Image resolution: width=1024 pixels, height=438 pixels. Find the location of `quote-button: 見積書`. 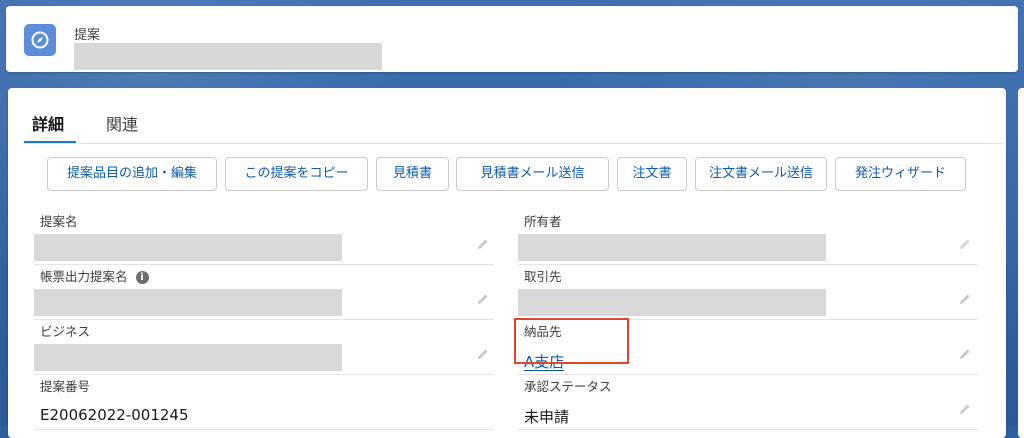

quote-button: 見積書 is located at coordinates (412, 174).